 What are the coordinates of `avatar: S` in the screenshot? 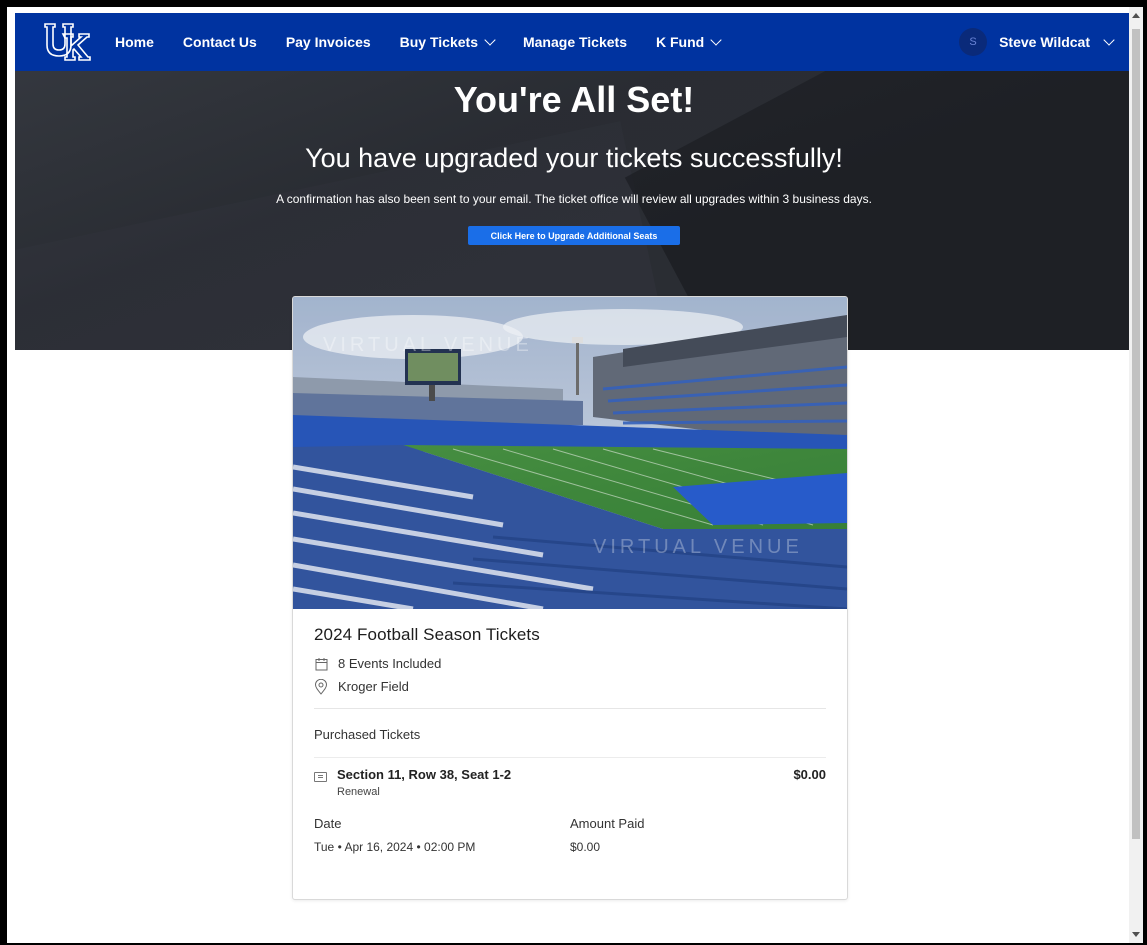 It's located at (973, 42).